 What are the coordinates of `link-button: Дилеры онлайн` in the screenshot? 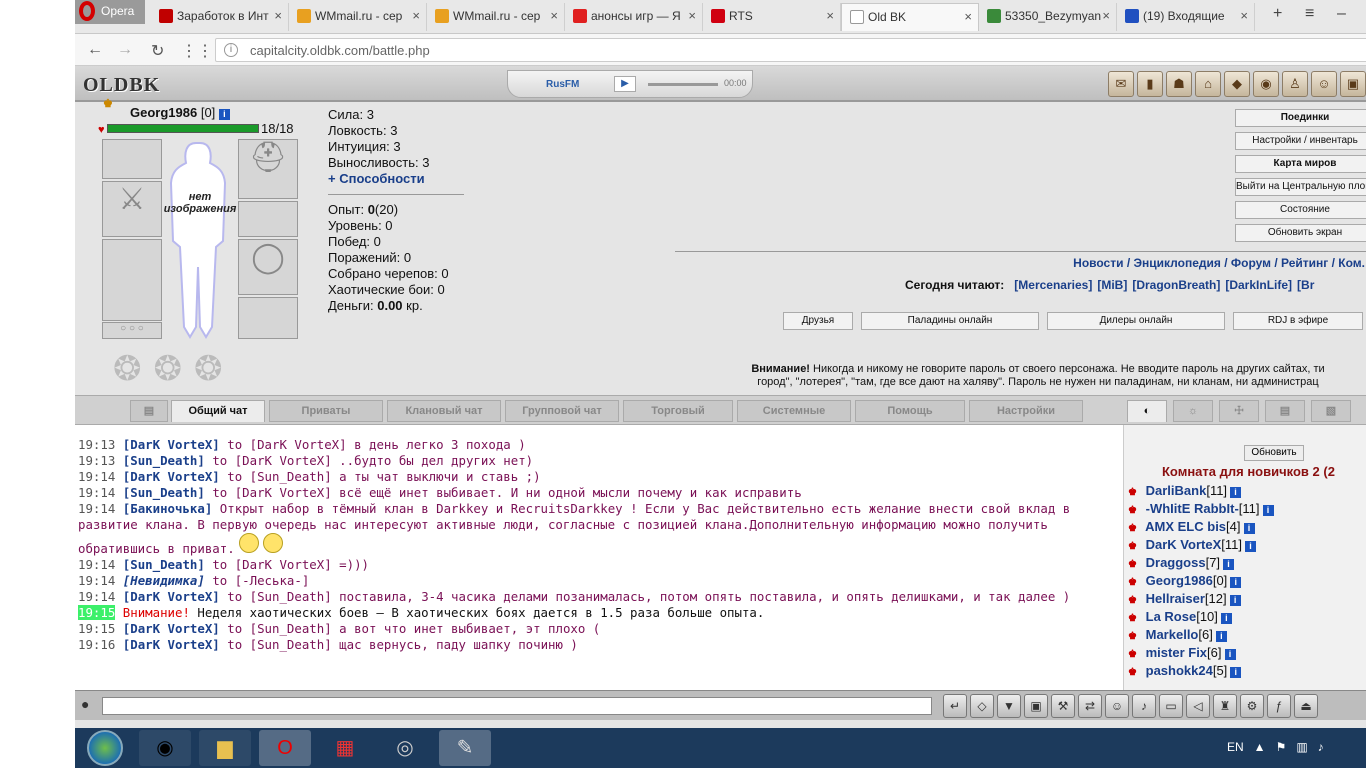 It's located at (1136, 321).